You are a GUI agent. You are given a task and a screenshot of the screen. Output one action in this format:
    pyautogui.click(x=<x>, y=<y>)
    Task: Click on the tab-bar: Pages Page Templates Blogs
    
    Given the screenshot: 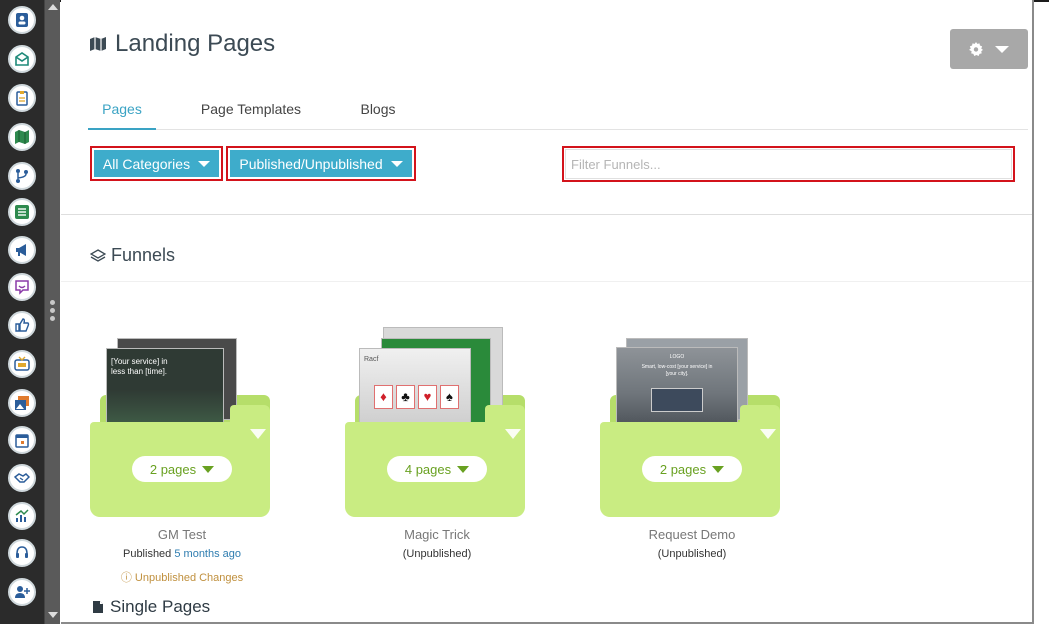 What is the action you would take?
    pyautogui.click(x=558, y=110)
    